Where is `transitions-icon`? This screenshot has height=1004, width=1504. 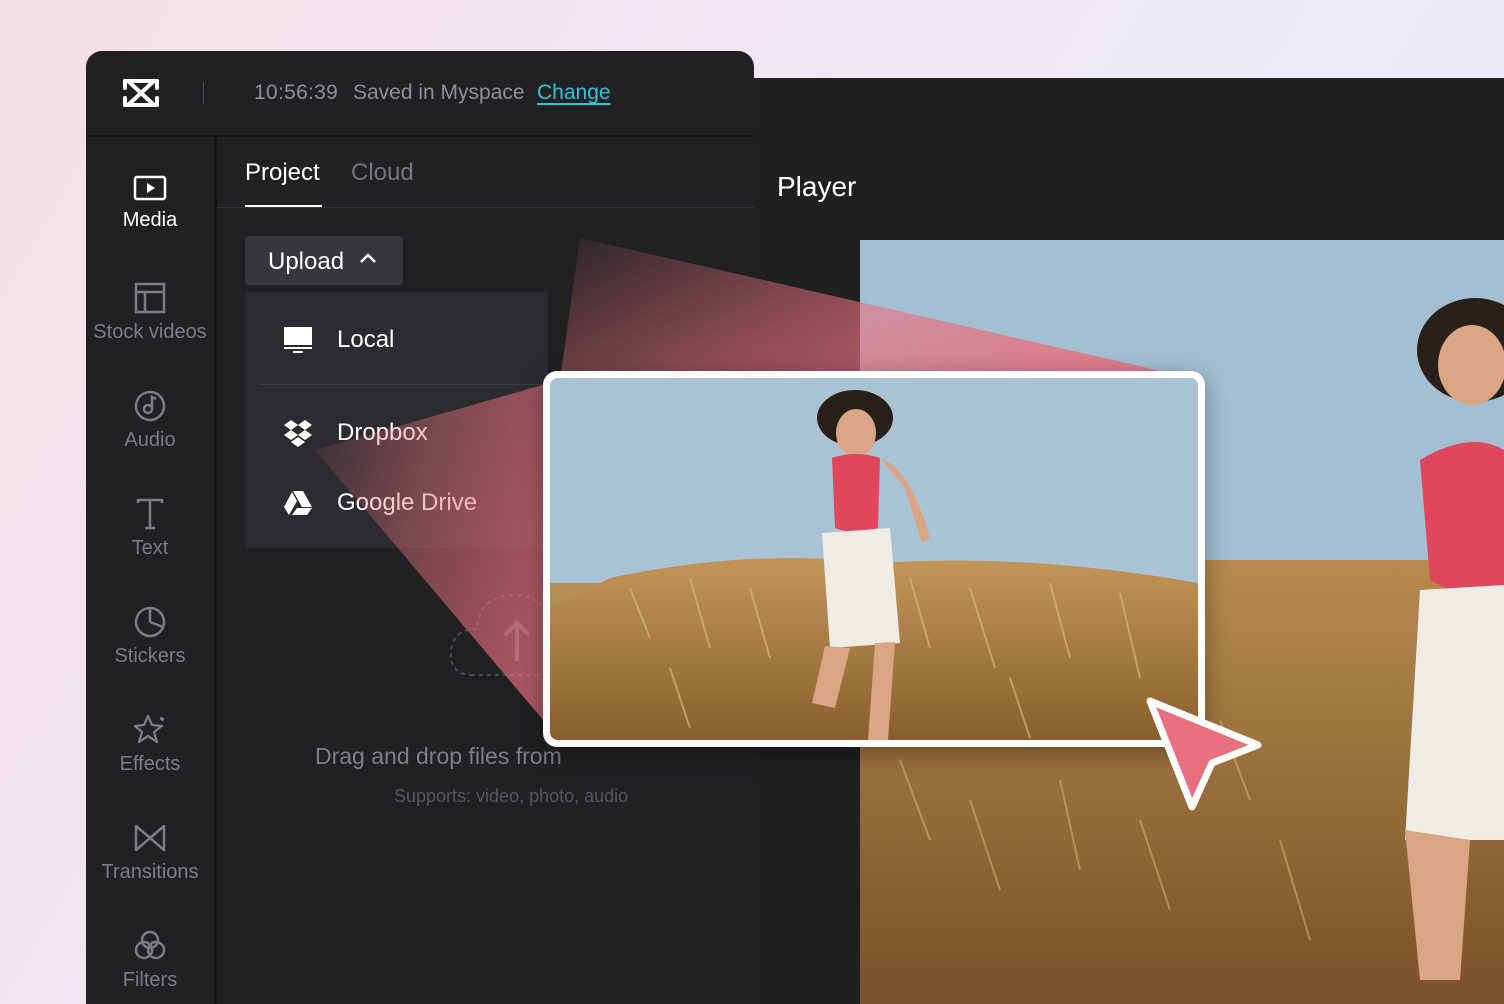
transitions-icon is located at coordinates (150, 838).